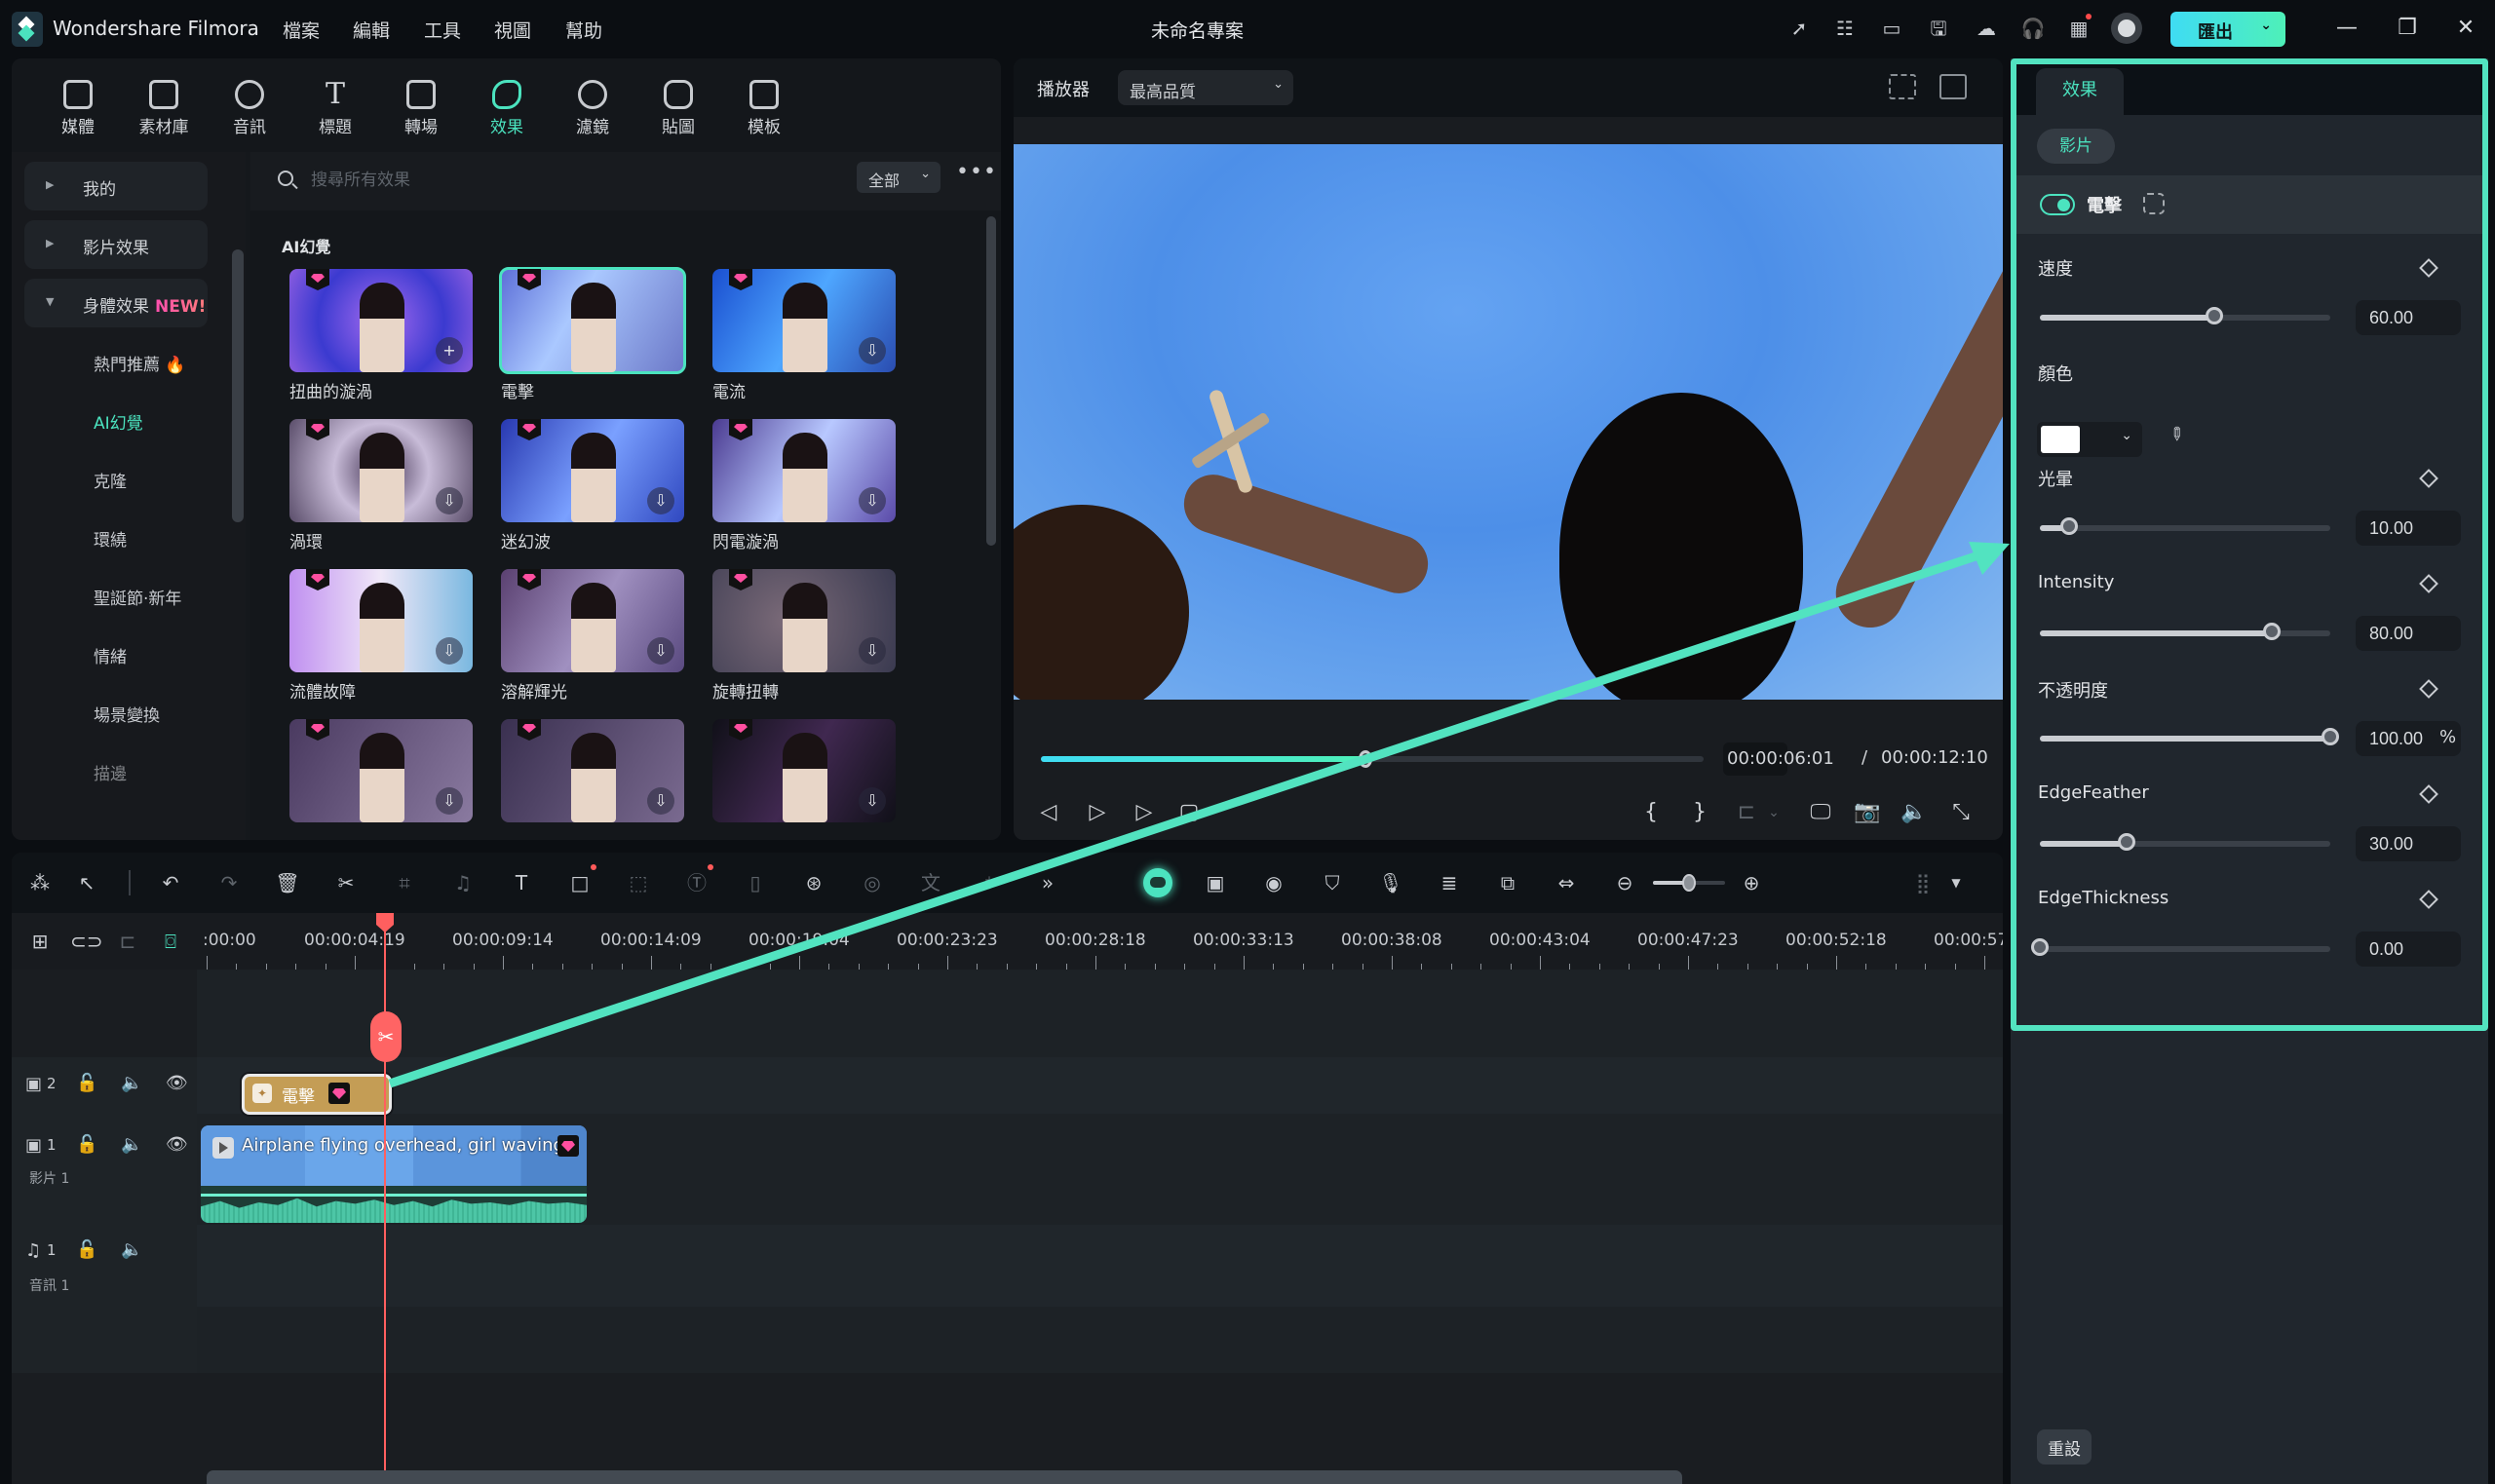  I want to click on tab-audio: 音訊, so click(249, 108).